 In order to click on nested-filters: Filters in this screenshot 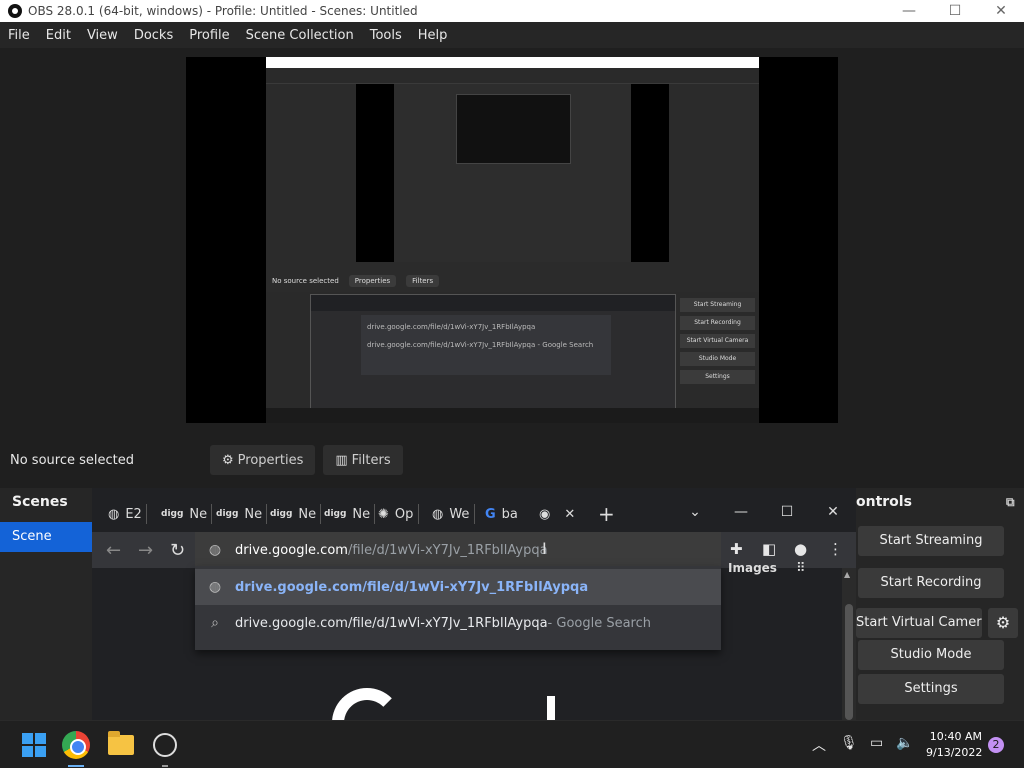, I will do `click(423, 281)`.